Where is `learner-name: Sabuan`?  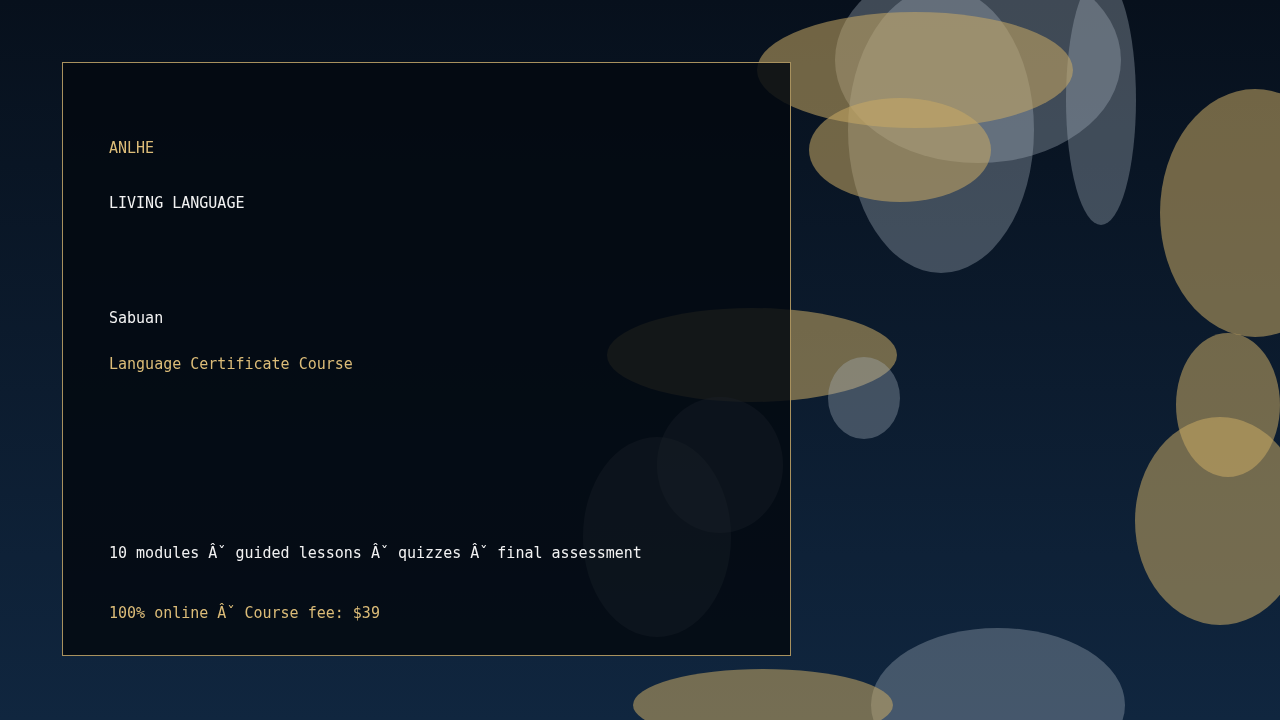 learner-name: Sabuan is located at coordinates (136, 318).